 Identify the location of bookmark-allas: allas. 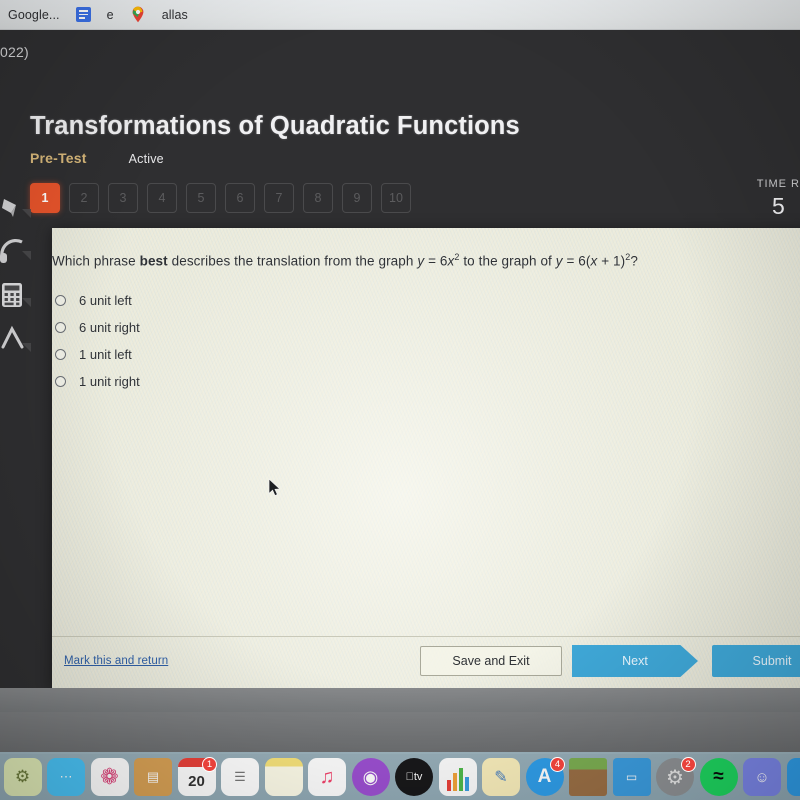
(175, 15).